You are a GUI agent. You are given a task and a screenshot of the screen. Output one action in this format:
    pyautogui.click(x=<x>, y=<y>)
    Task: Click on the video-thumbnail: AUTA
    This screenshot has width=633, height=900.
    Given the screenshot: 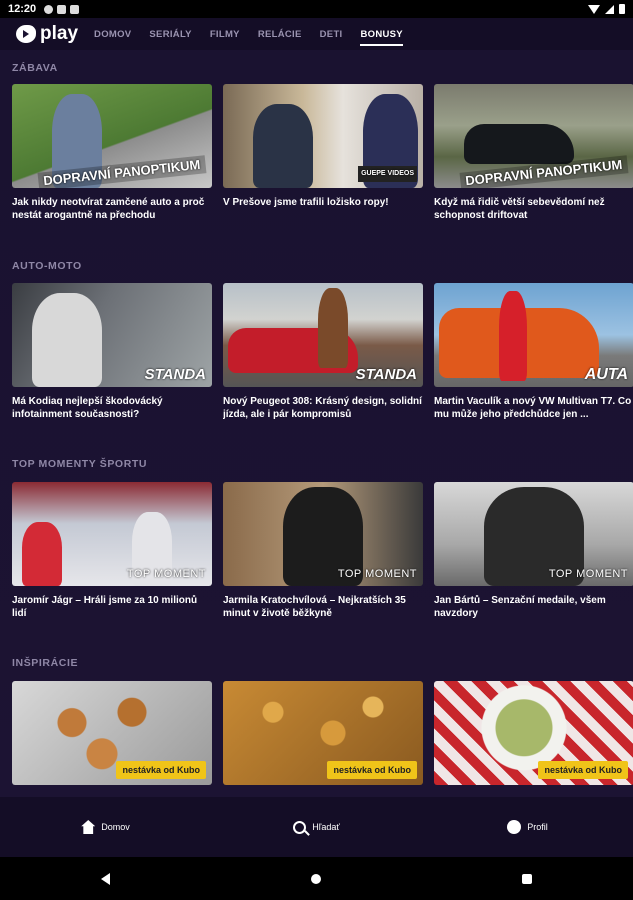 What is the action you would take?
    pyautogui.click(x=533, y=335)
    